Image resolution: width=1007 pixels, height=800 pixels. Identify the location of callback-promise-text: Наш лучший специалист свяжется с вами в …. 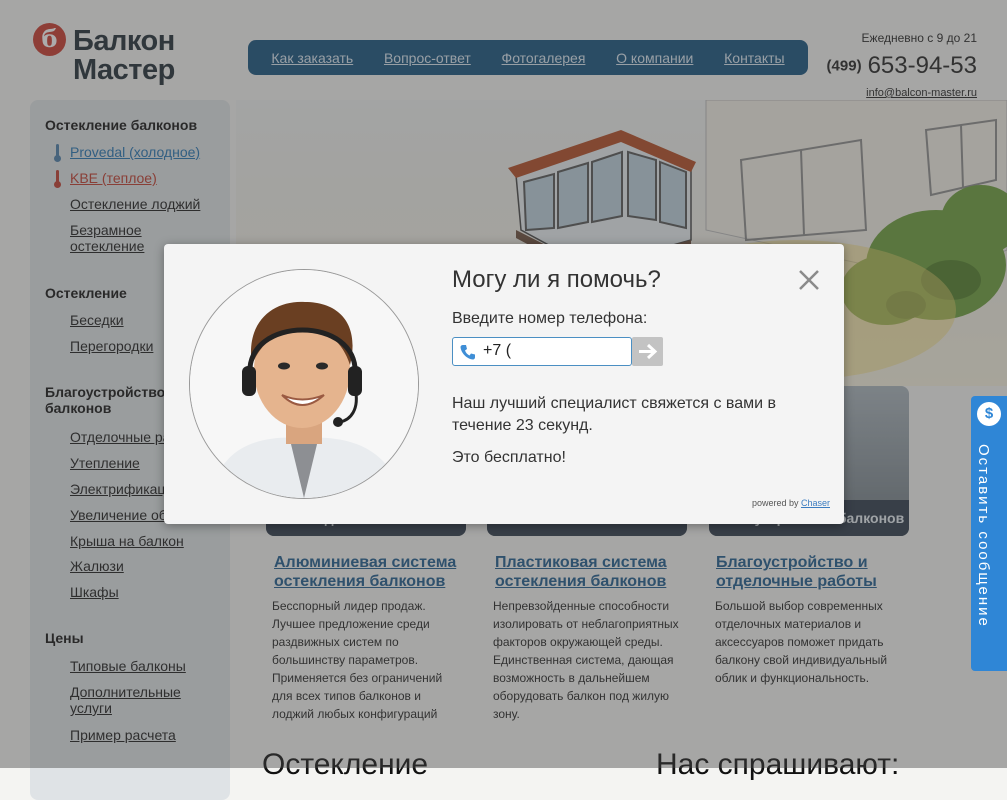
(614, 414).